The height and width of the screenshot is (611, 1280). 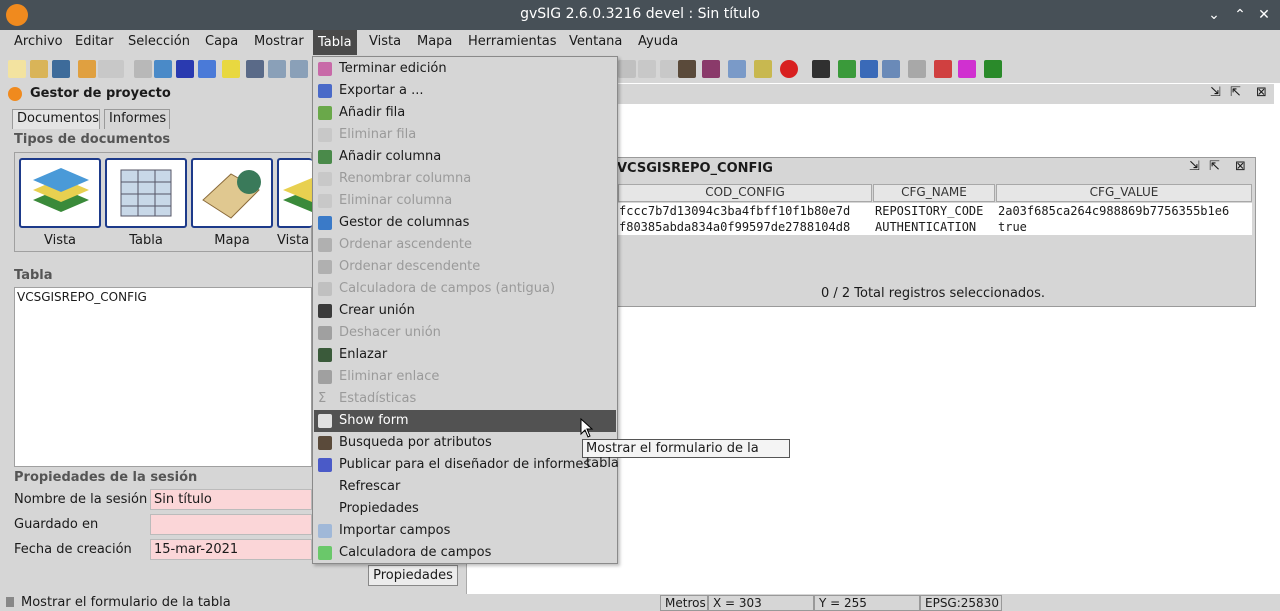 What do you see at coordinates (595, 41) in the screenshot?
I see `menu-ventana: Ventana` at bounding box center [595, 41].